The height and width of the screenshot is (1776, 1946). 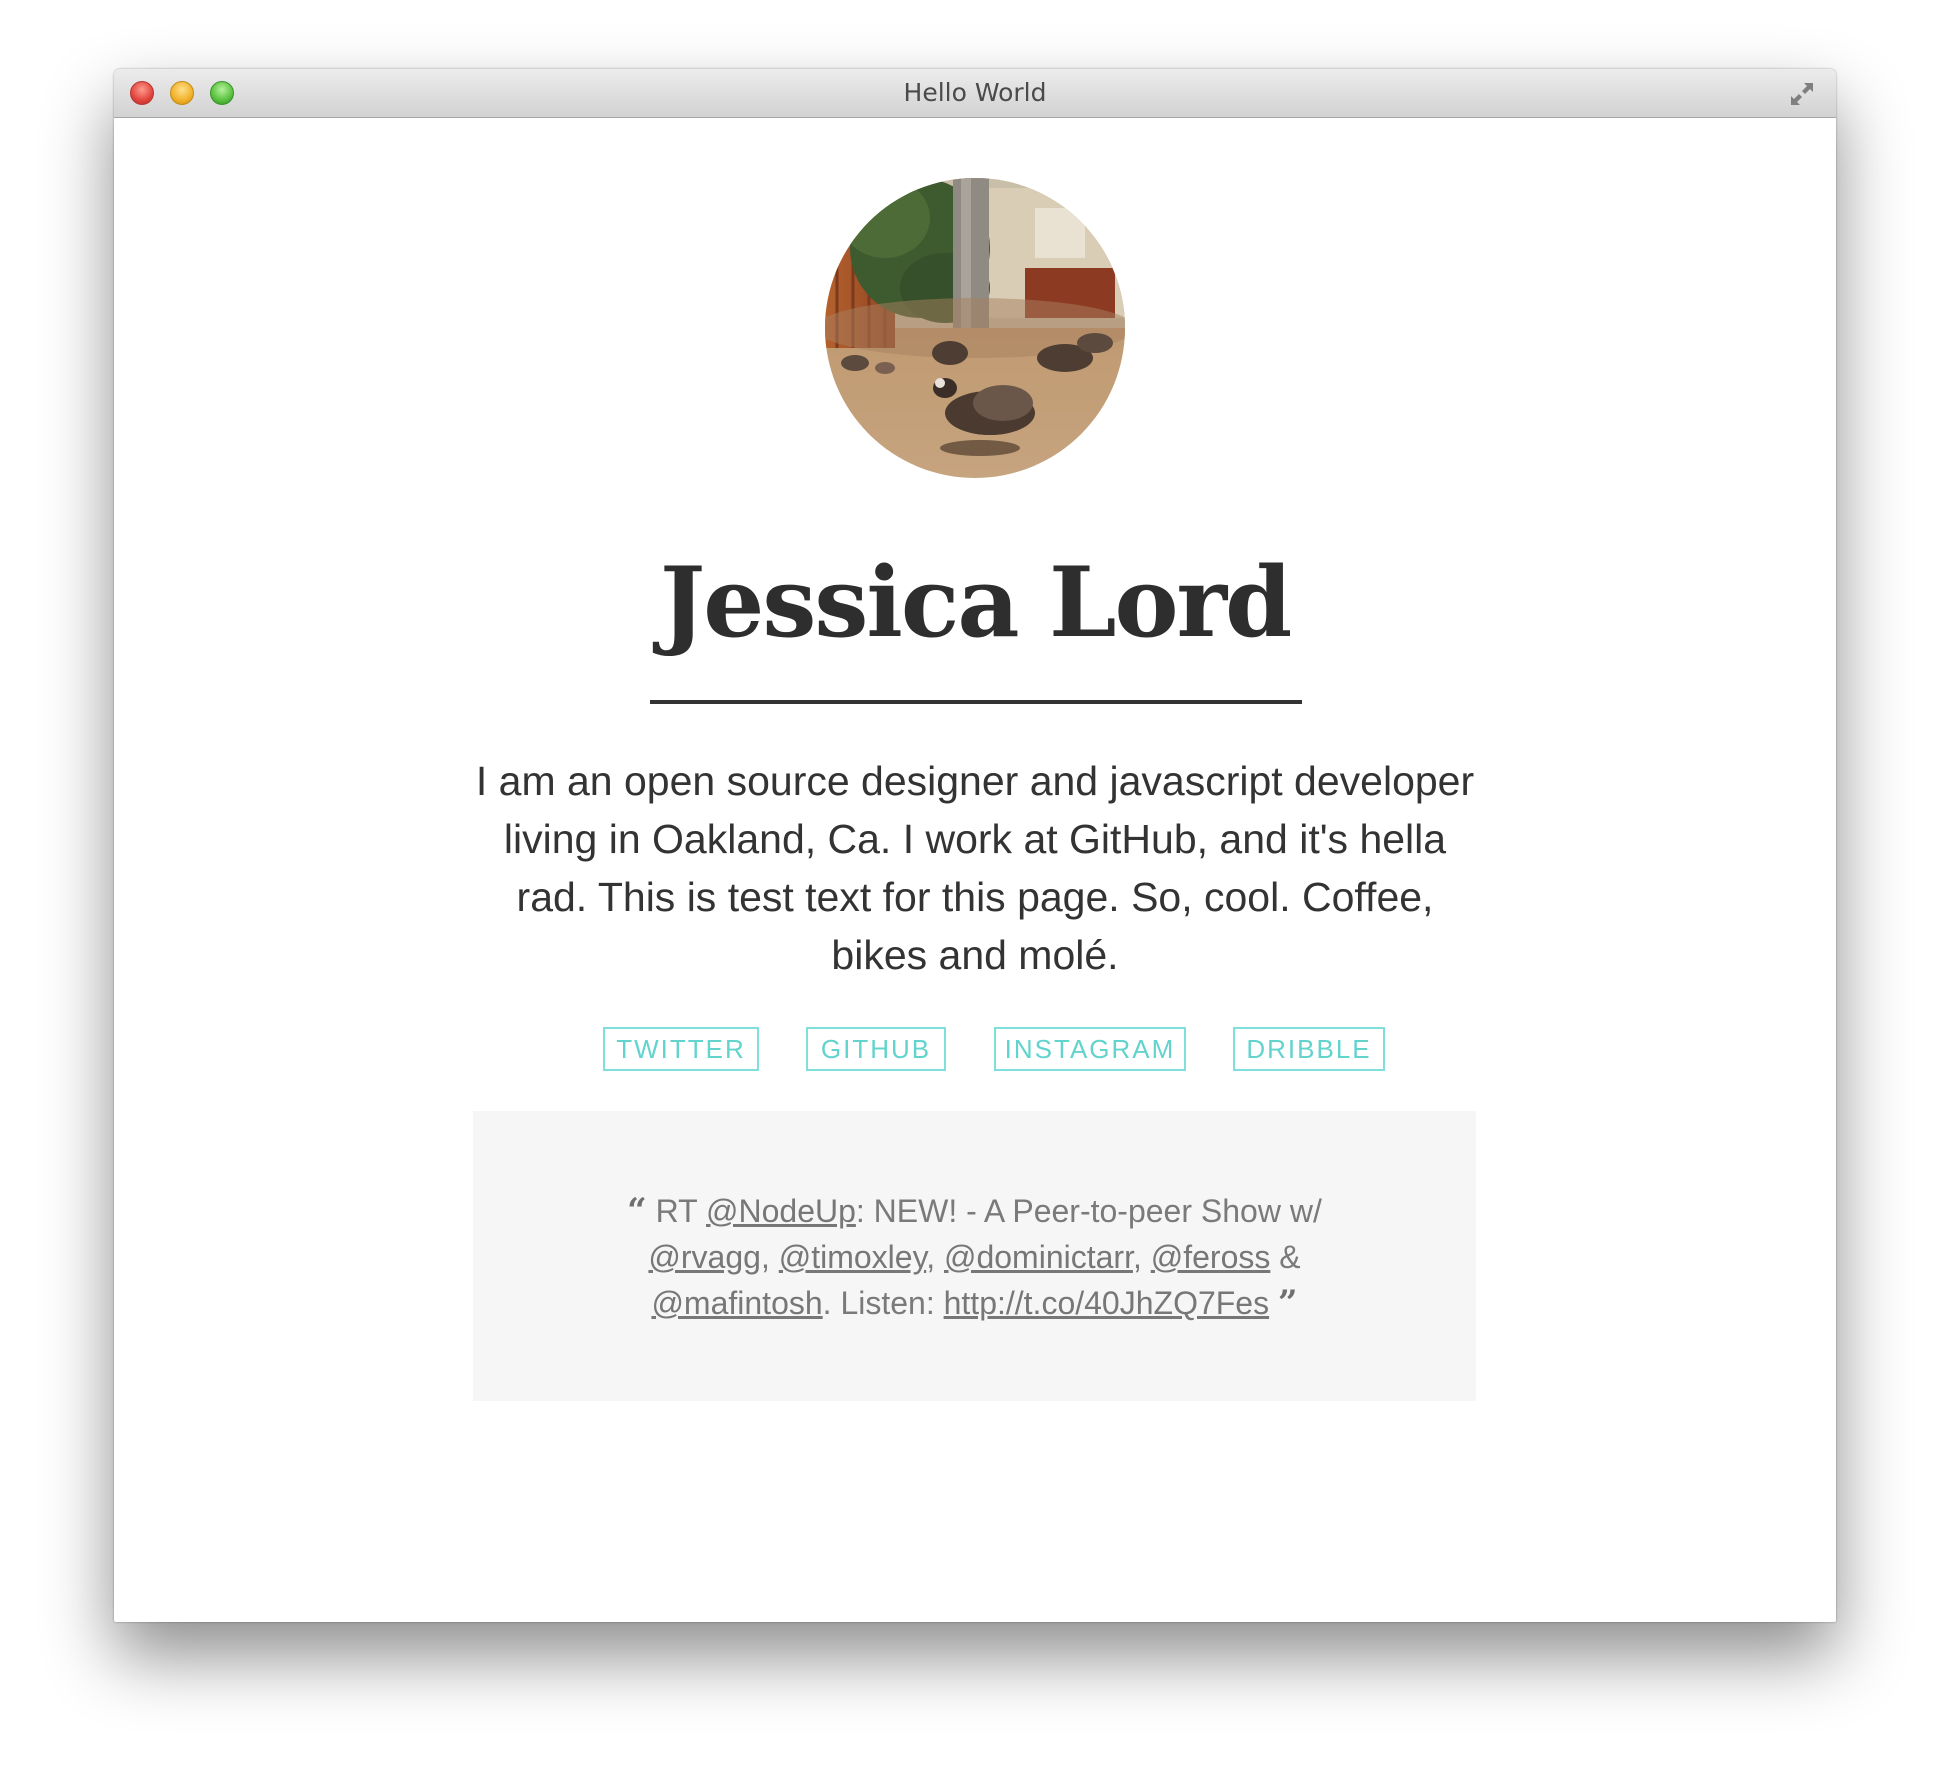 I want to click on tweet-text-part-1: : NEW! - A Peer-to-peer Show w/, so click(x=1088, y=1211).